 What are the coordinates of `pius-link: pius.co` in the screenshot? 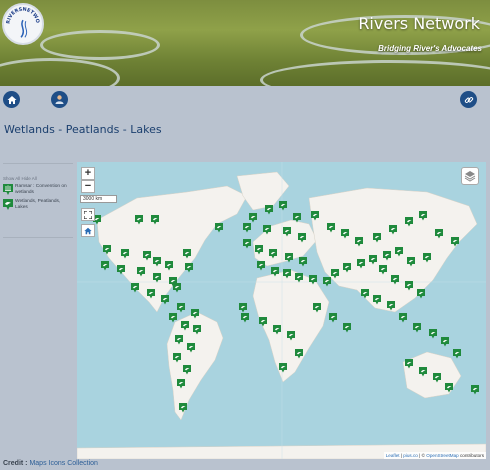 It's located at (410, 455).